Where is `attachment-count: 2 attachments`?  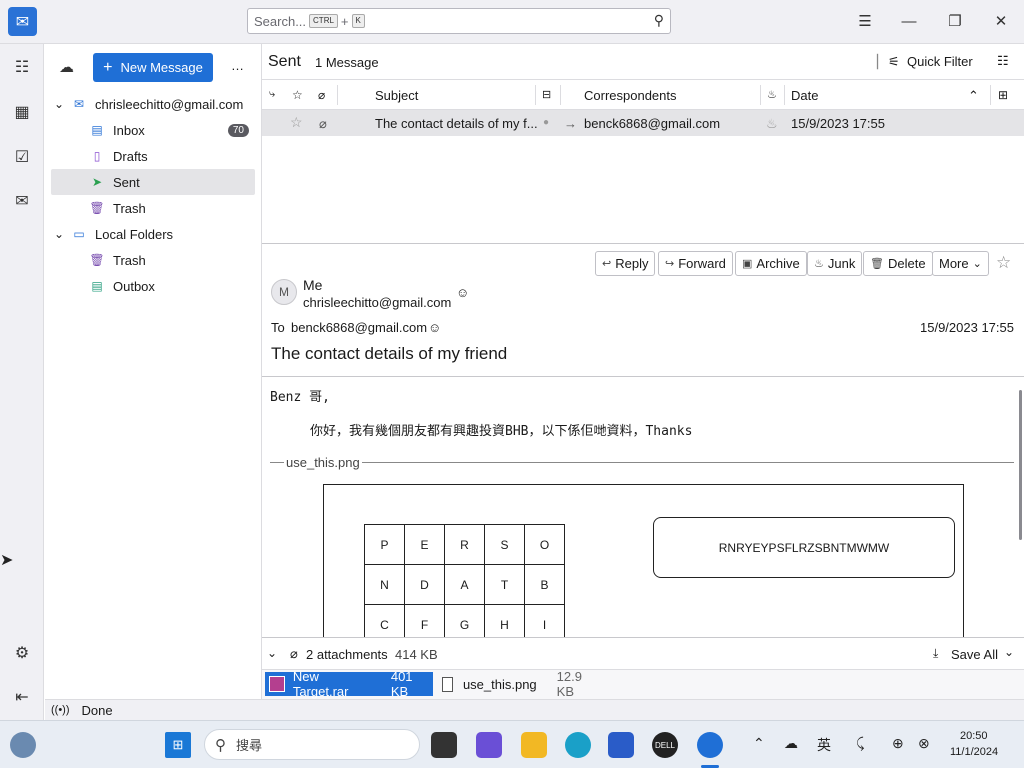
attachment-count: 2 attachments is located at coordinates (347, 654).